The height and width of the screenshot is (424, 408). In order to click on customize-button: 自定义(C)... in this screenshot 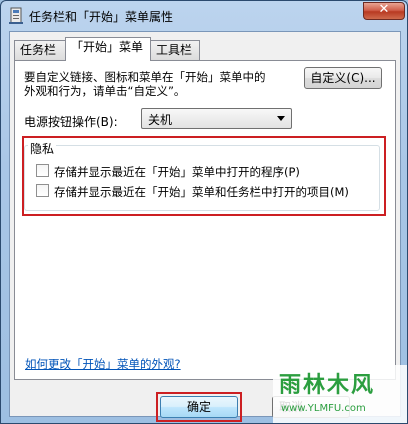, I will do `click(343, 78)`.